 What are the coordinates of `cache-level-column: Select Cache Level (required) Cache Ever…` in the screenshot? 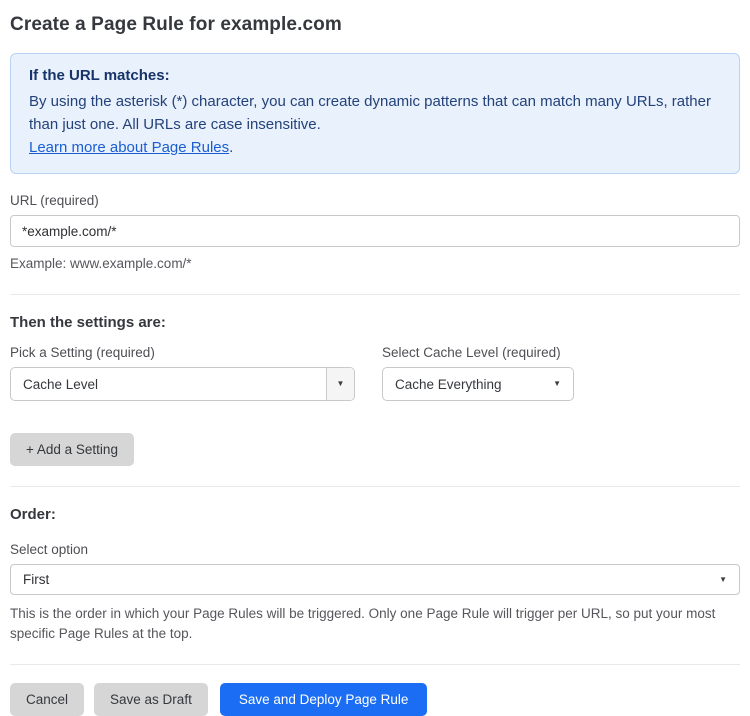 It's located at (478, 373).